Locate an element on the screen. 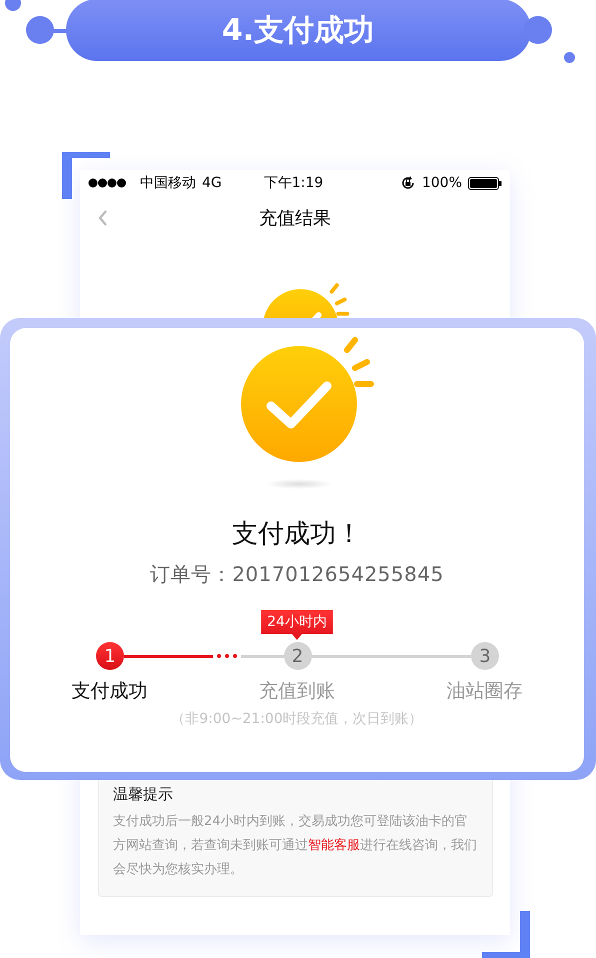  tips-title: 温馨提示 is located at coordinates (143, 794).